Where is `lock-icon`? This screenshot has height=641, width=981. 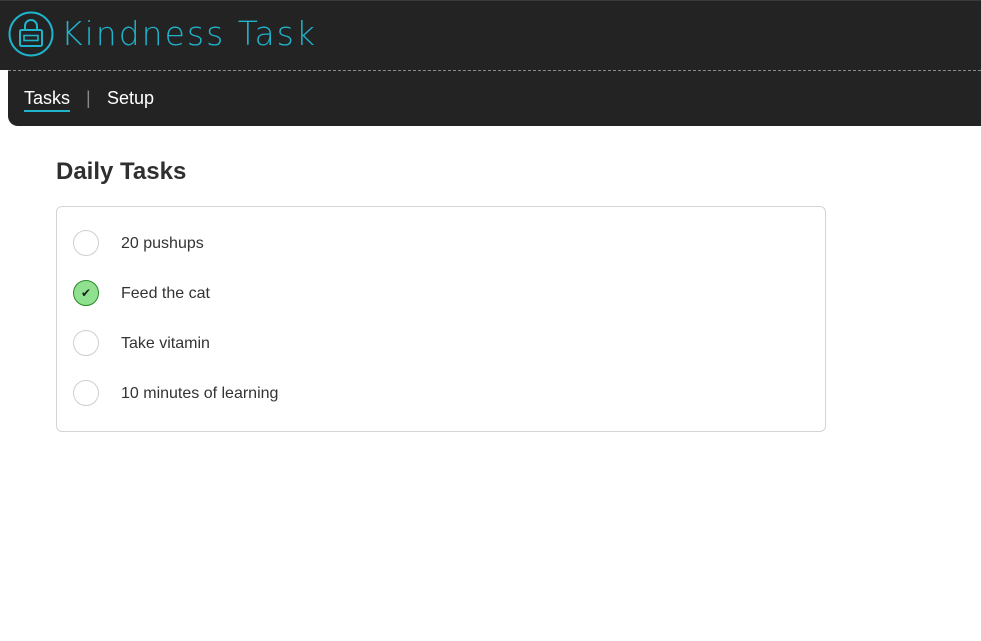 lock-icon is located at coordinates (31, 34).